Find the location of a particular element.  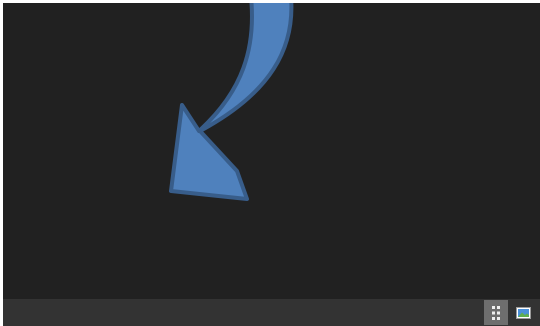

slide-sorter-view-button is located at coordinates (496, 312).